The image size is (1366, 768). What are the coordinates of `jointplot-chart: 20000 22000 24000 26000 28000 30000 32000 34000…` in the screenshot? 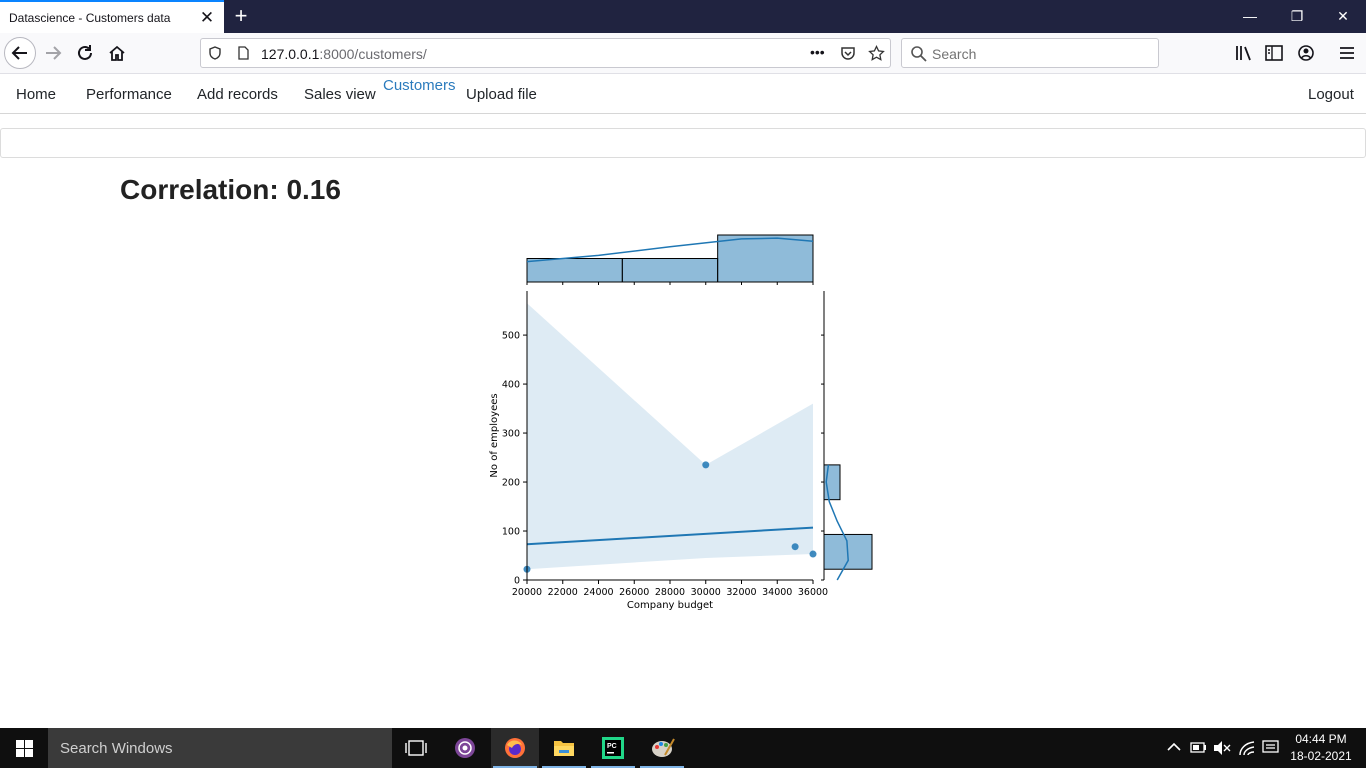 It's located at (681, 422).